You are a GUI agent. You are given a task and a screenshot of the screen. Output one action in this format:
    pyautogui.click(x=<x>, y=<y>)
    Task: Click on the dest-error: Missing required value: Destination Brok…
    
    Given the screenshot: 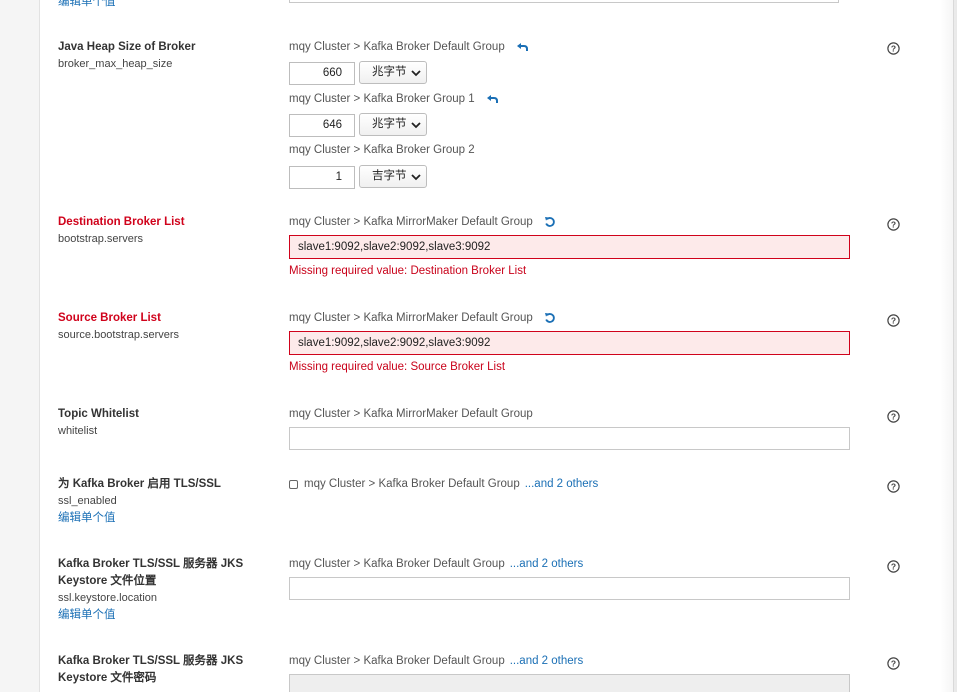 What is the action you would take?
    pyautogui.click(x=408, y=271)
    